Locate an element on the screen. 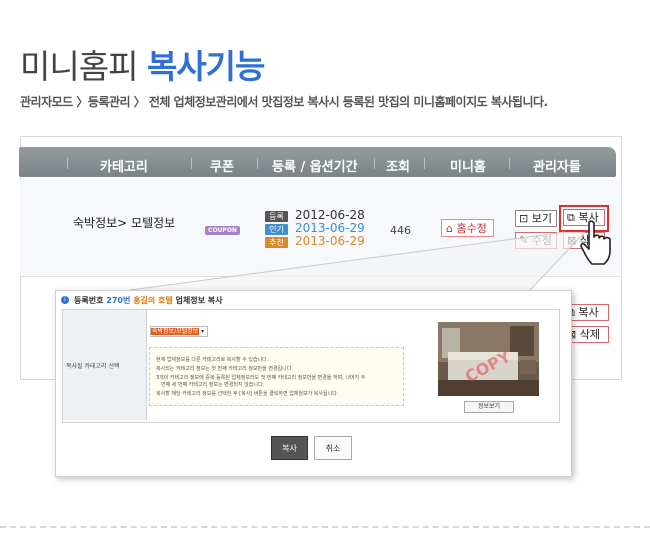 This screenshot has height=545, width=650. hand-cursor-icon is located at coordinates (595, 242).